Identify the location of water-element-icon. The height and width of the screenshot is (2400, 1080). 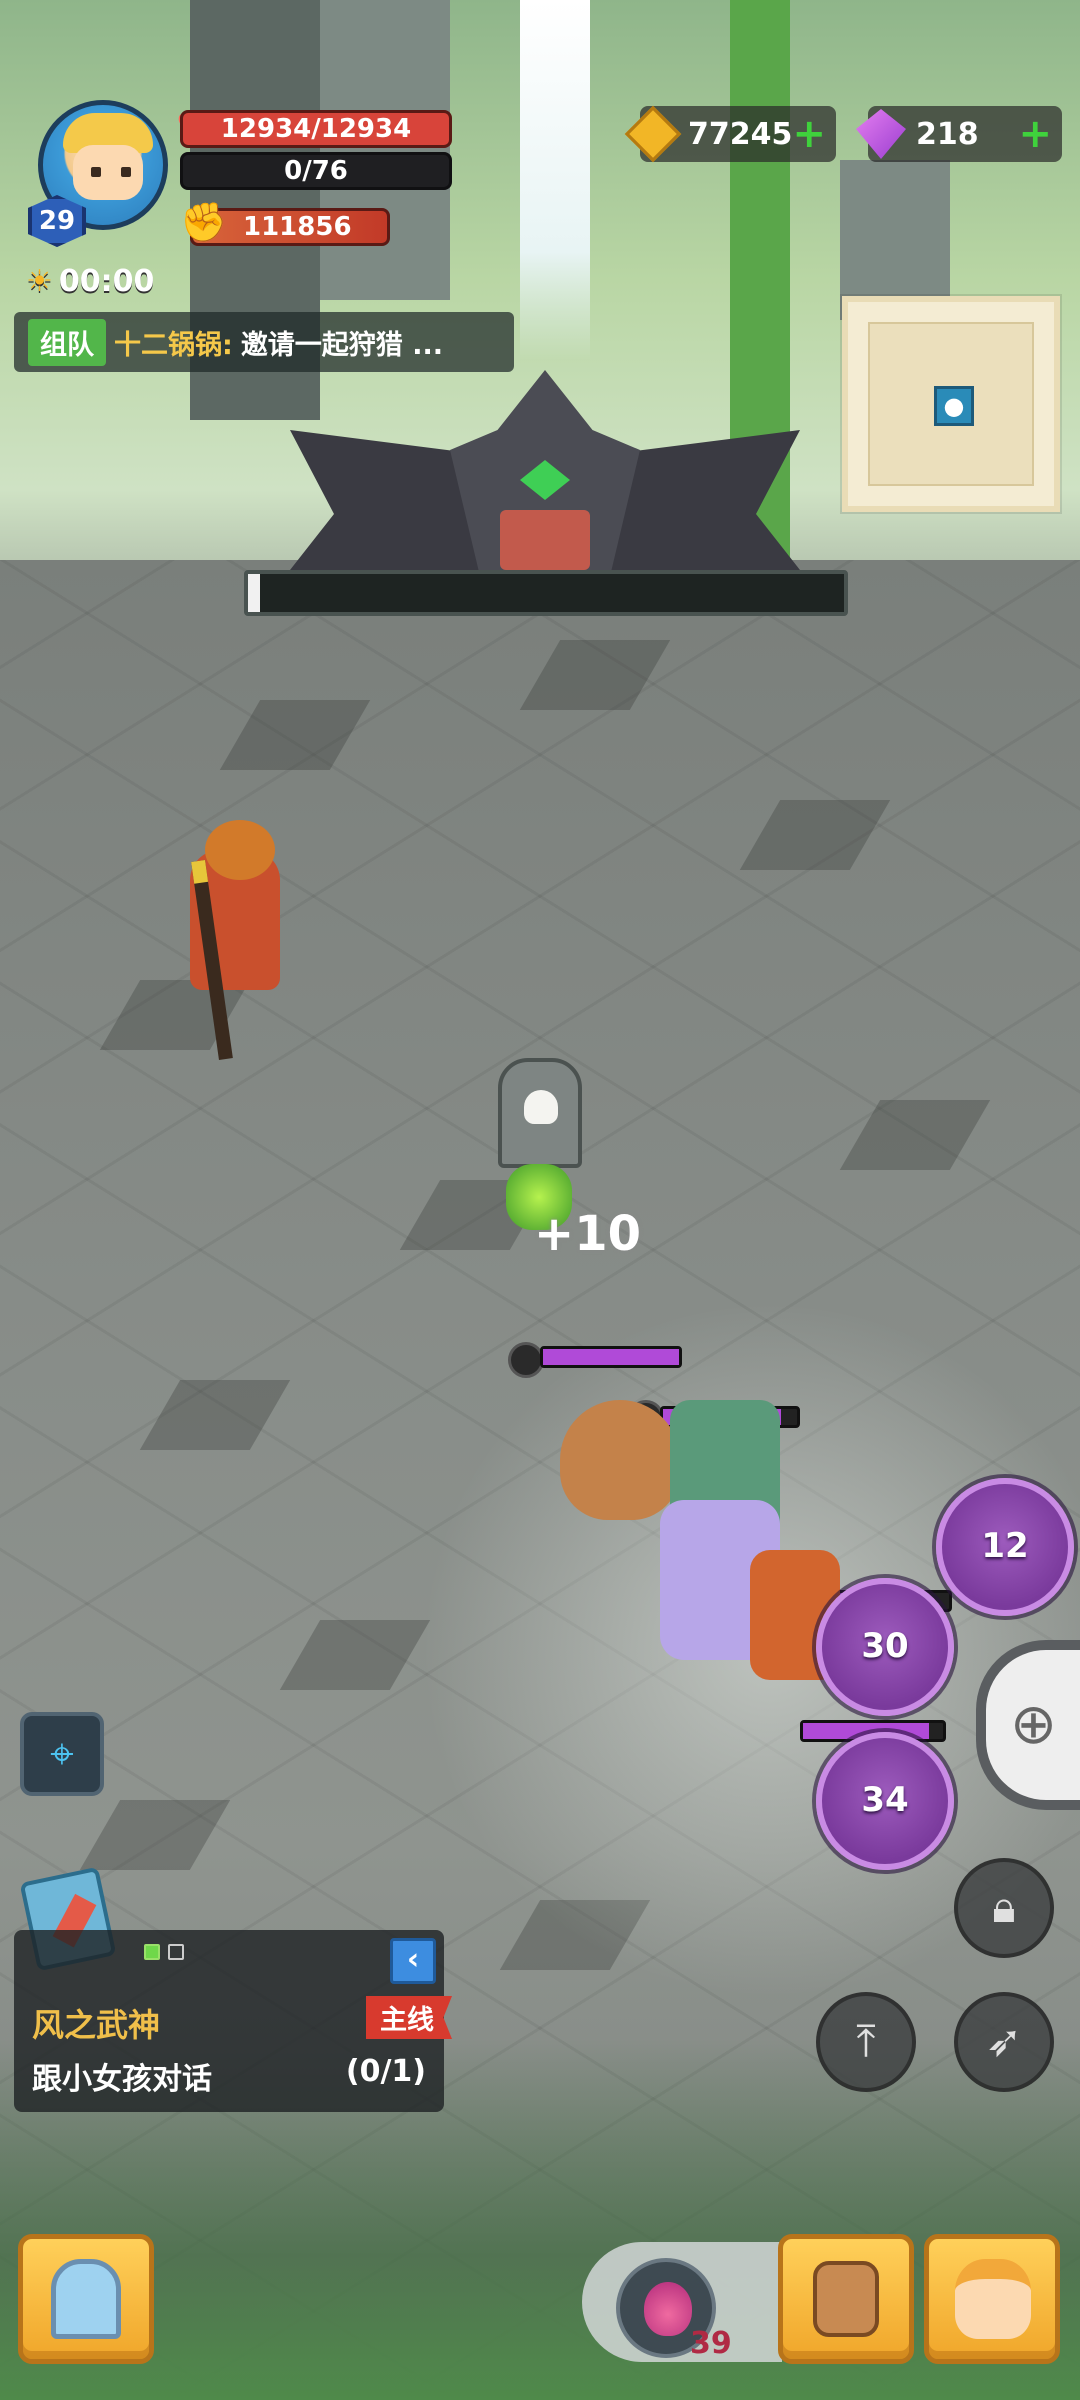
(526, 1360).